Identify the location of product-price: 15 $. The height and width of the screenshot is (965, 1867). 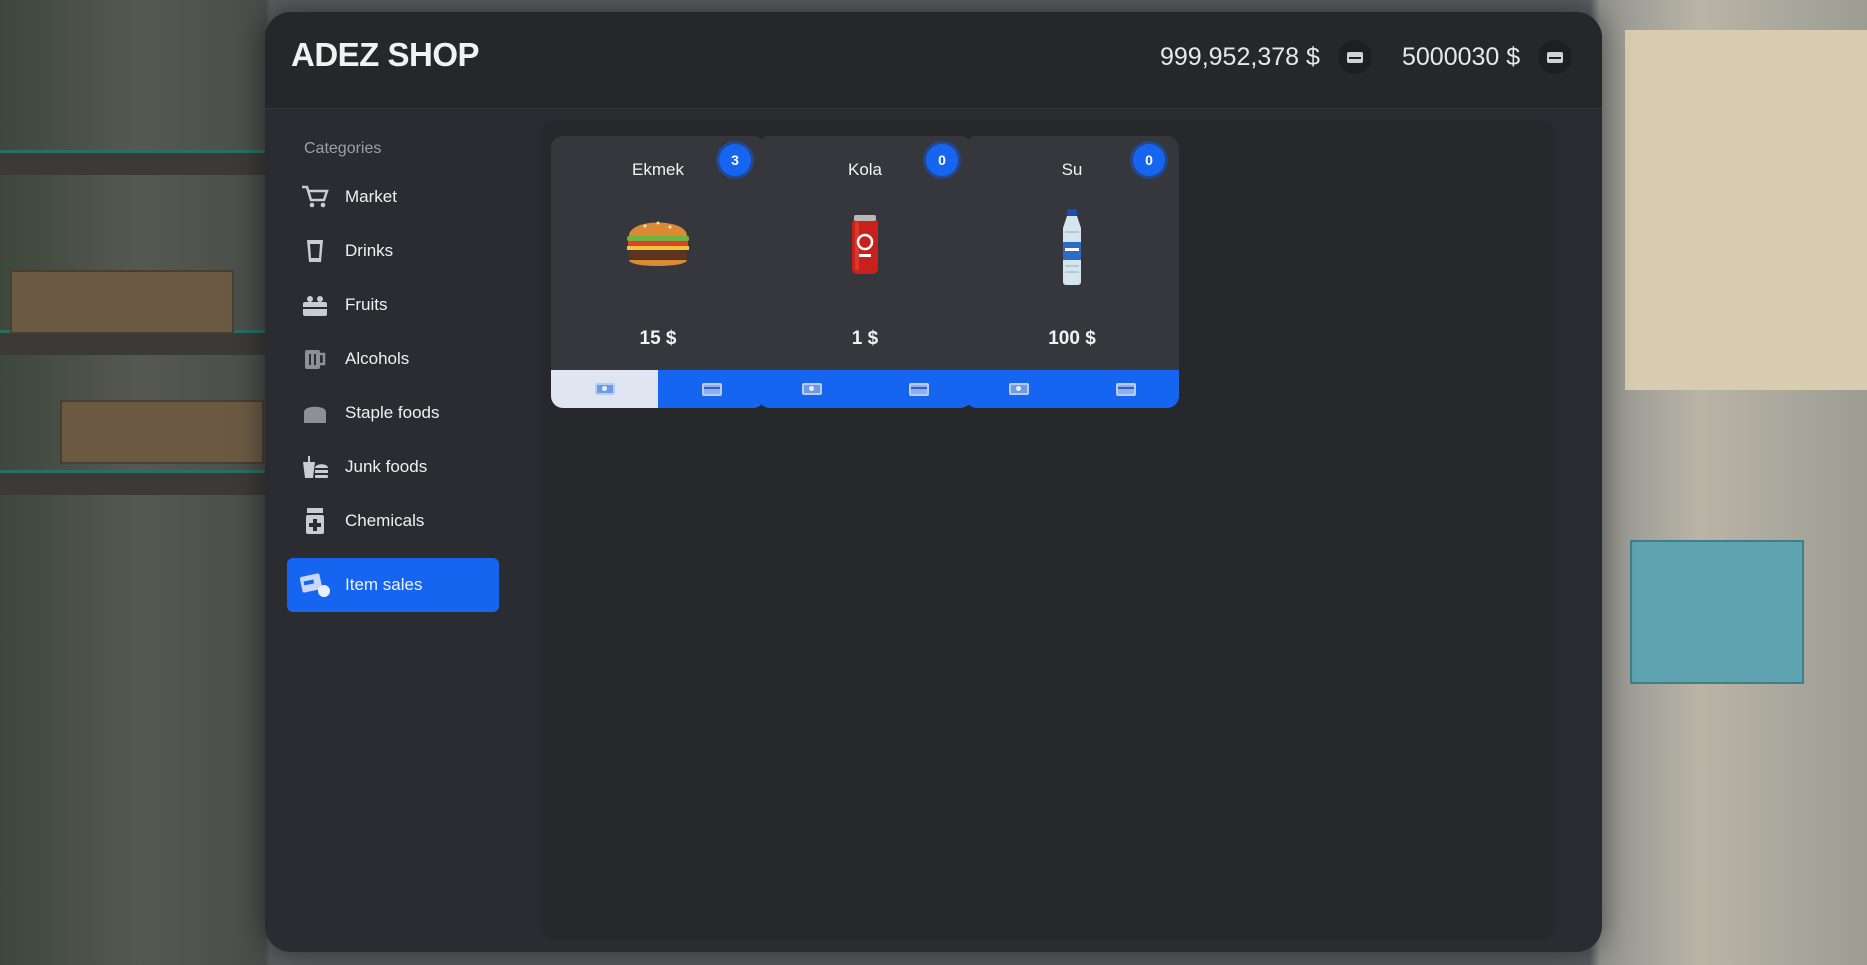
(658, 338).